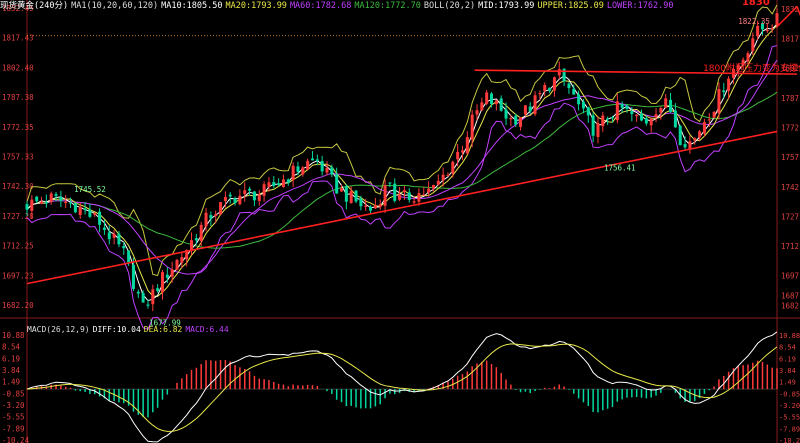 This screenshot has width=800, height=443. I want to click on price-tick-label-right: 1772, so click(790, 127).